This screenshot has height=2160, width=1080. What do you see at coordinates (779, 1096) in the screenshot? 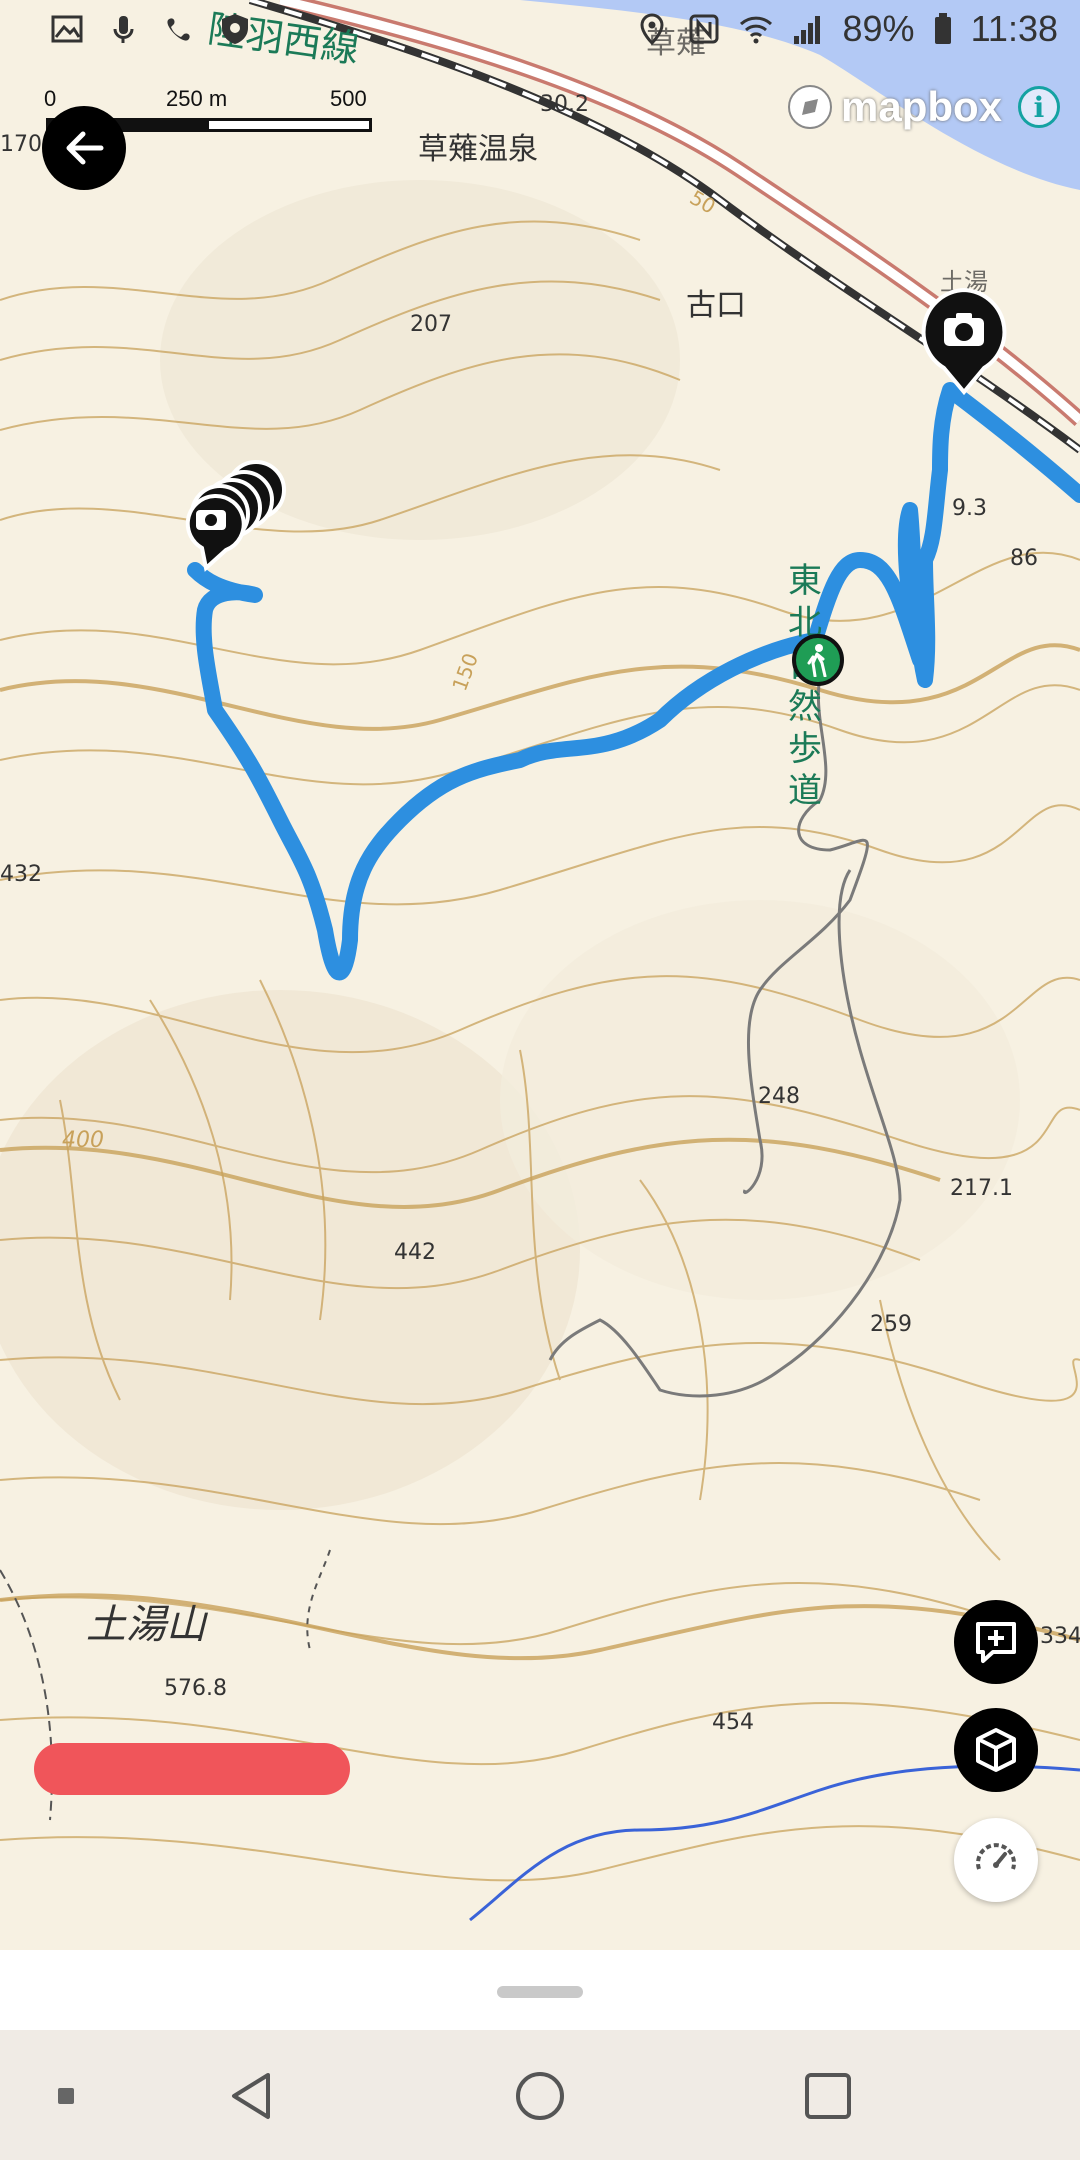
I see `elevation-248: 248` at bounding box center [779, 1096].